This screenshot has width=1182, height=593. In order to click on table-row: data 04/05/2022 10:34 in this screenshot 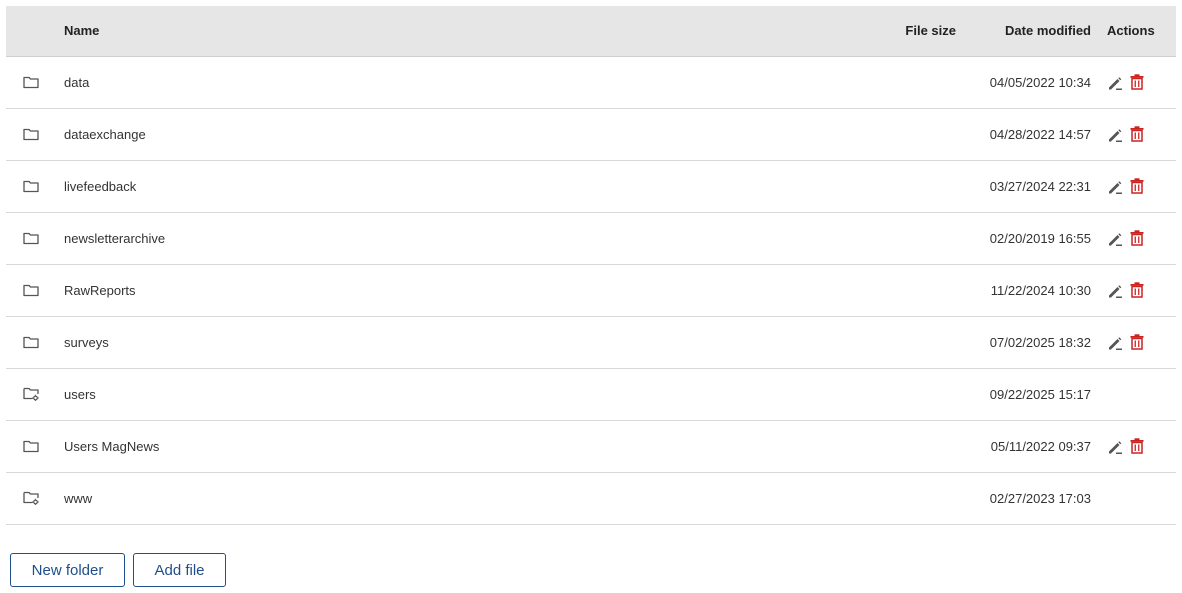, I will do `click(591, 83)`.